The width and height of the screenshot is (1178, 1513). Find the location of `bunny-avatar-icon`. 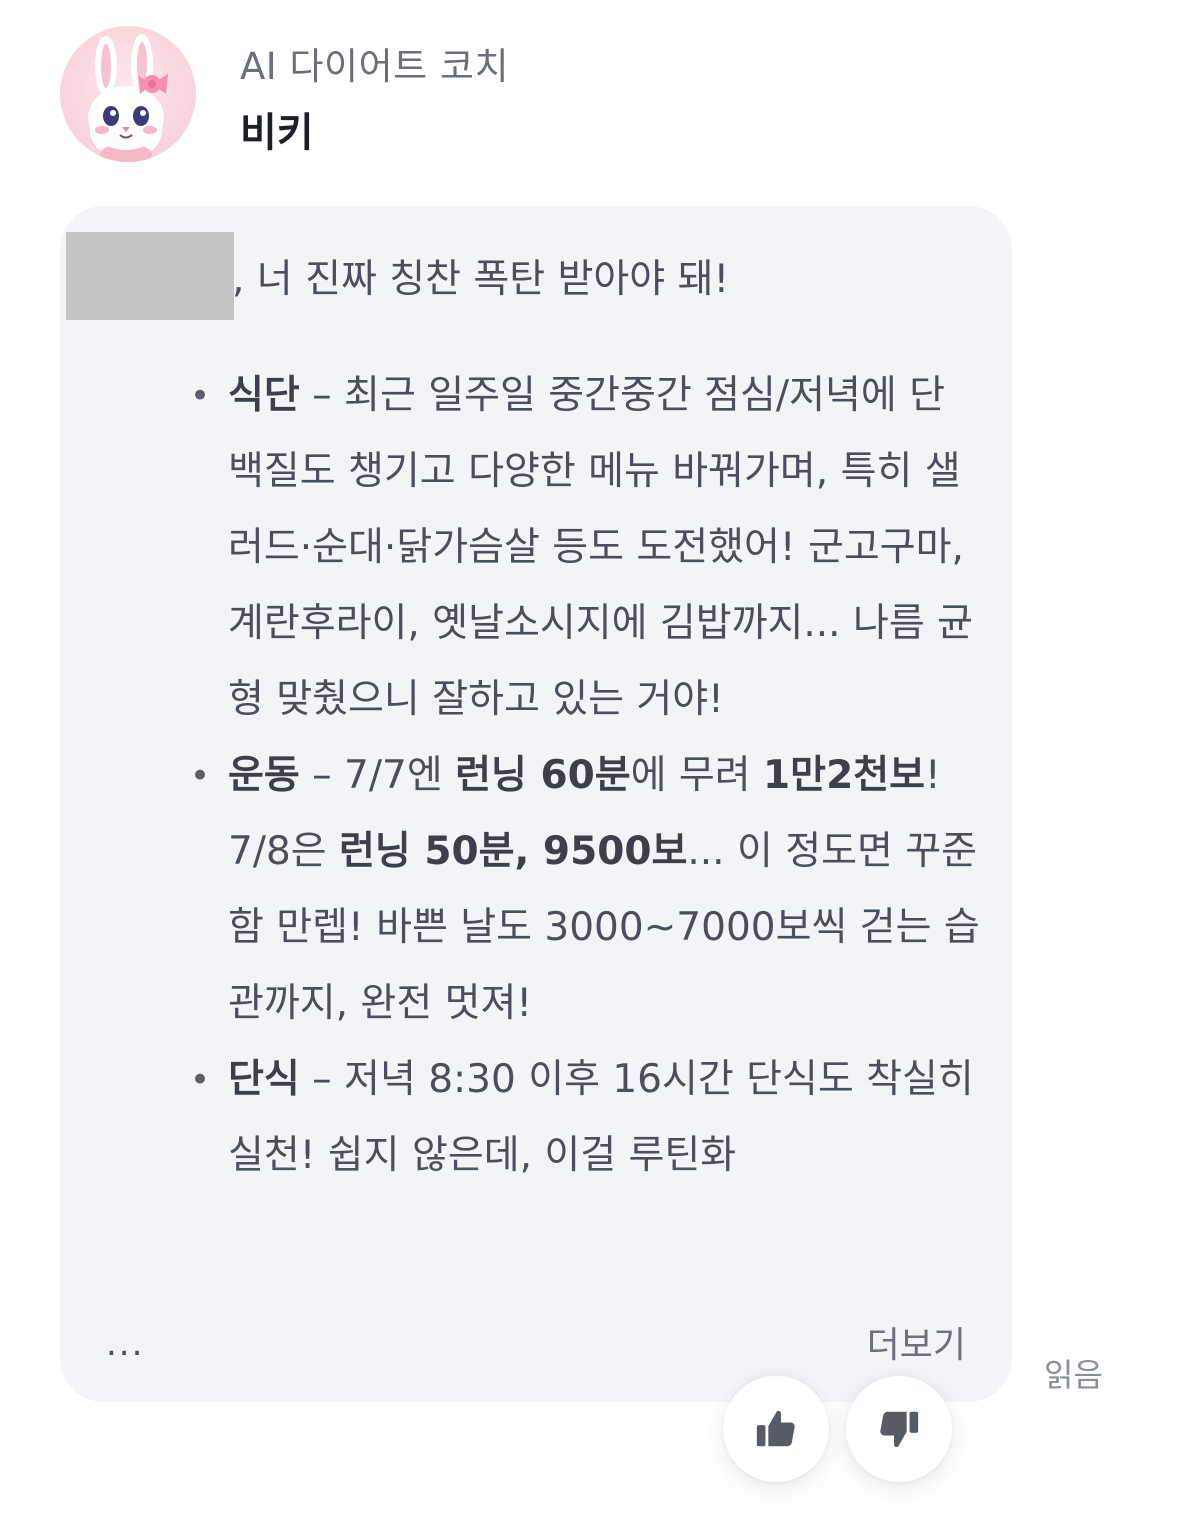

bunny-avatar-icon is located at coordinates (128, 98).